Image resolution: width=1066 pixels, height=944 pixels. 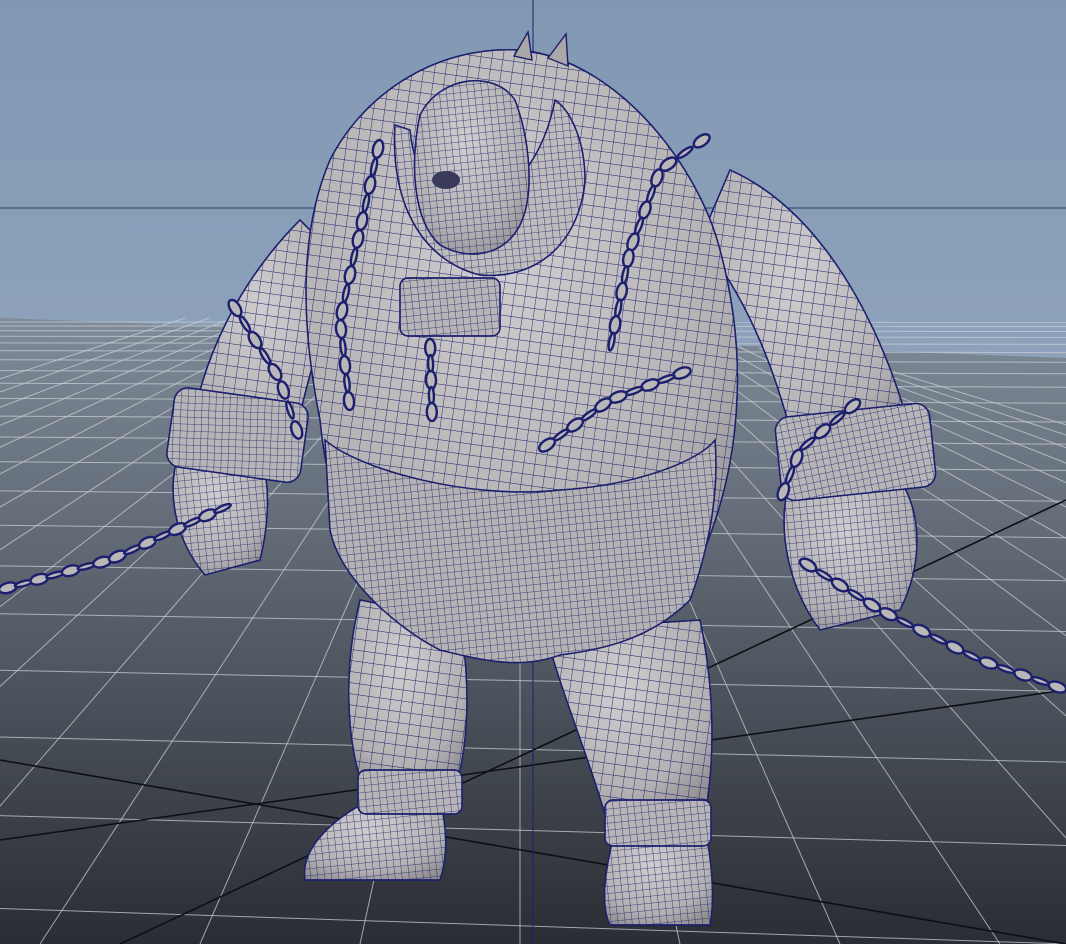 I want to click on mouth, so click(x=446, y=180).